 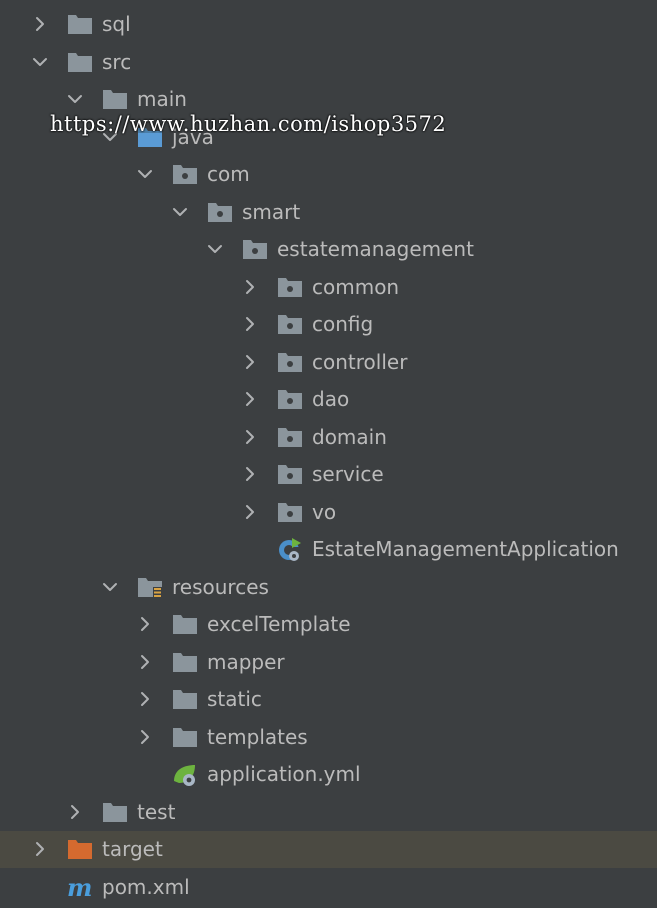 What do you see at coordinates (234, 699) in the screenshot?
I see `tree-node-label: static` at bounding box center [234, 699].